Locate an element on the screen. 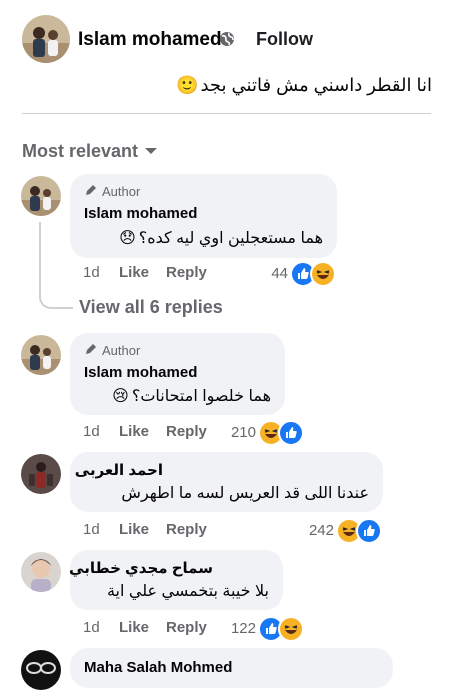 This screenshot has height=690, width=454. comment-bubble: سماح مجدي خطابي بلا خيبة بتخمسي علي اية is located at coordinates (176, 580).